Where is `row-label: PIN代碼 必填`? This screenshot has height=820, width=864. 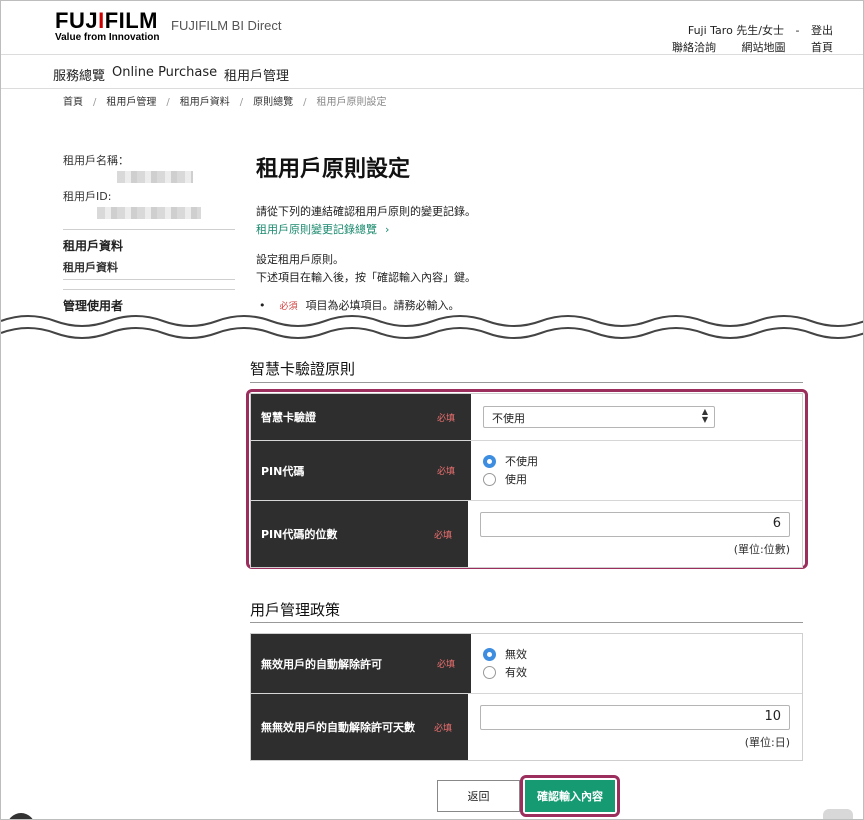
row-label: PIN代碼 必填 is located at coordinates (361, 470).